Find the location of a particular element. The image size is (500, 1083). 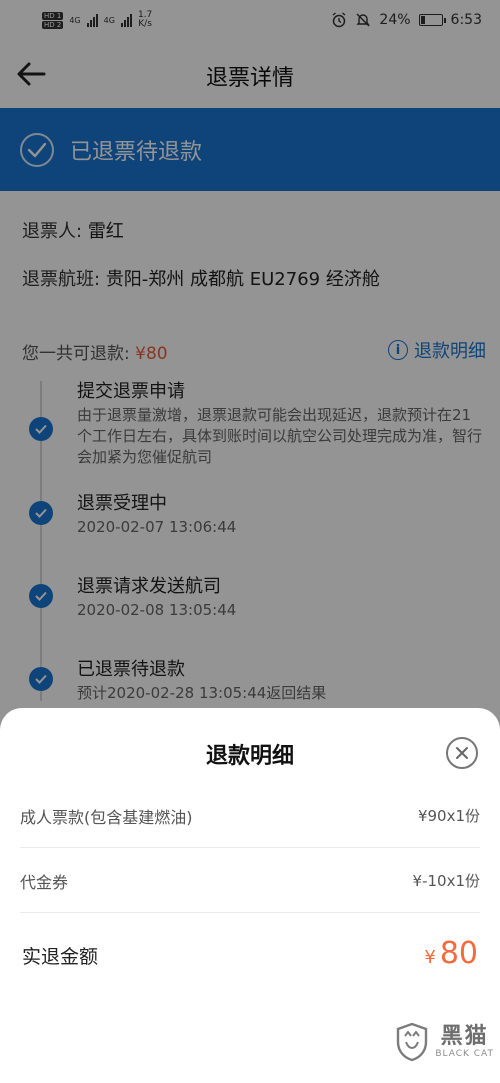

watermark-text: 黑猫 BLACK CAT is located at coordinates (464, 1042).